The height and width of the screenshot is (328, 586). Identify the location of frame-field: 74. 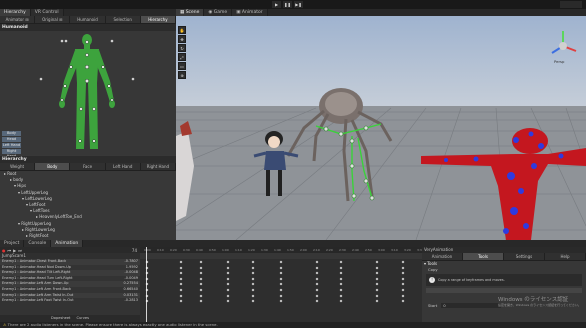
(134, 250).